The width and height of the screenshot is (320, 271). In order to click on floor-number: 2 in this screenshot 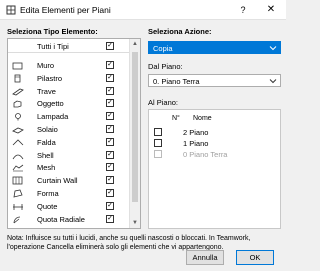, I will do `click(185, 132)`.